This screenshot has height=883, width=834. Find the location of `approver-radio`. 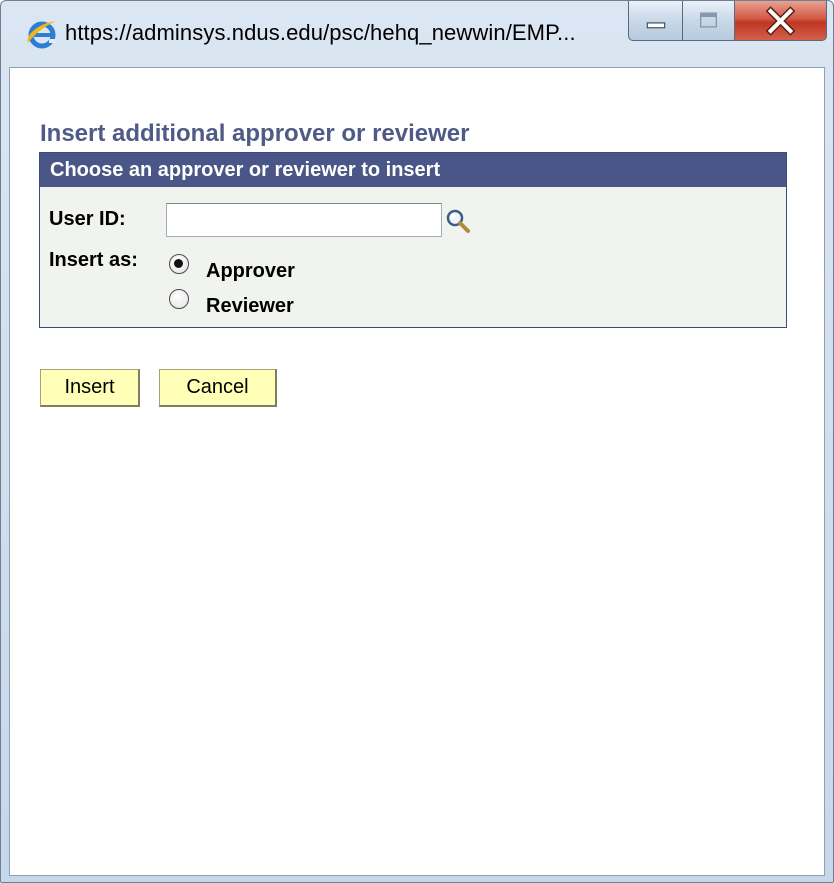

approver-radio is located at coordinates (179, 264).